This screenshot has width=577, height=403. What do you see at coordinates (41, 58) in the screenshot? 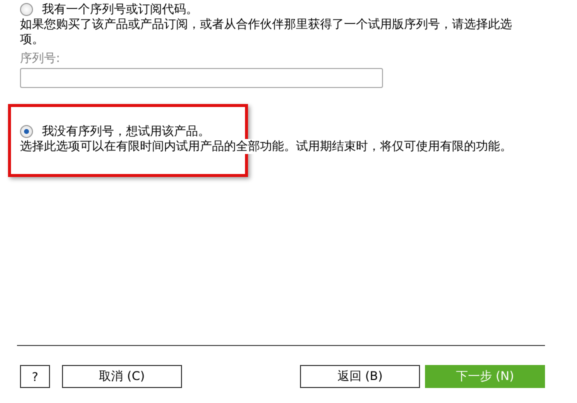
I see `field-label: 序列号:` at bounding box center [41, 58].